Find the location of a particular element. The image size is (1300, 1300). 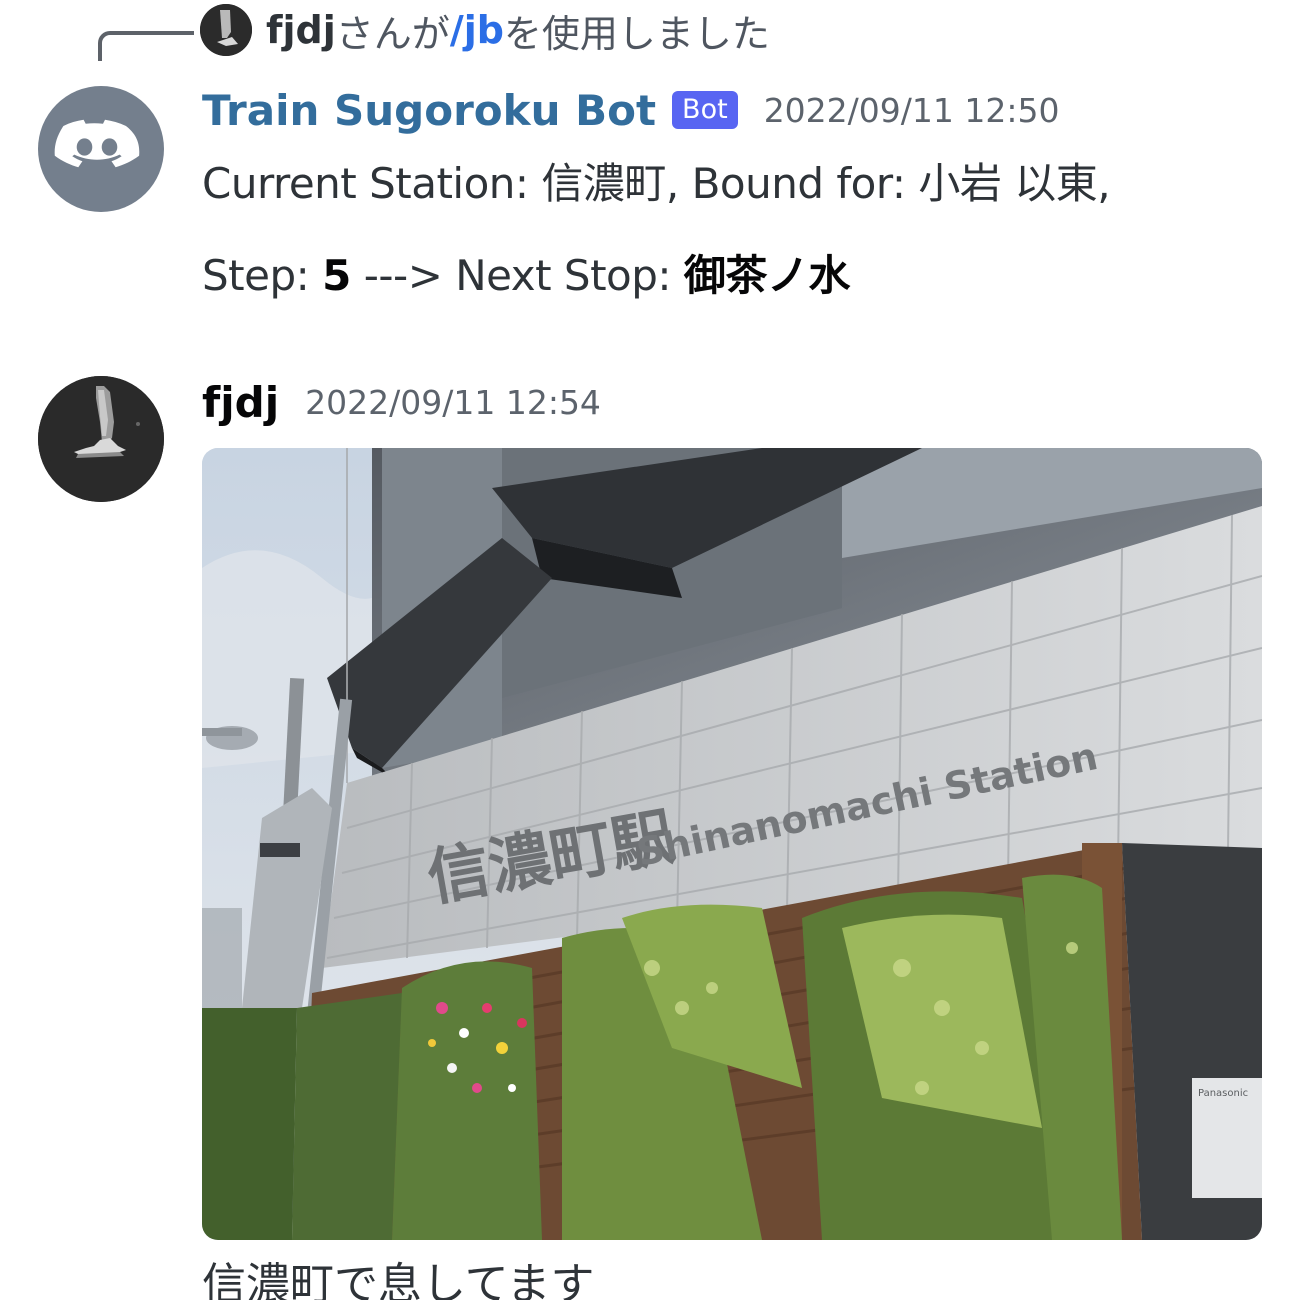

reply-username: fjdj is located at coordinates (301, 30).